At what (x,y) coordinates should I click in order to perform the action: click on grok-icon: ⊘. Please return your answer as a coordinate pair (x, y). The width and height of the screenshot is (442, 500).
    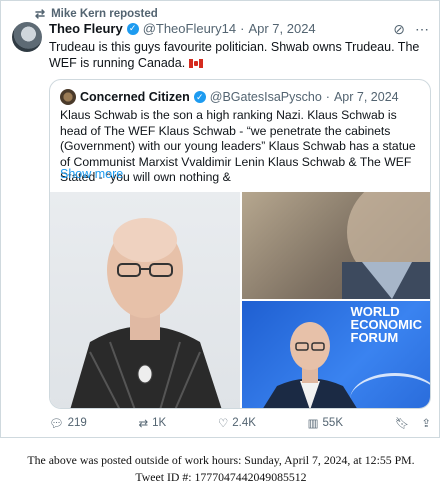
    Looking at the image, I should click on (399, 29).